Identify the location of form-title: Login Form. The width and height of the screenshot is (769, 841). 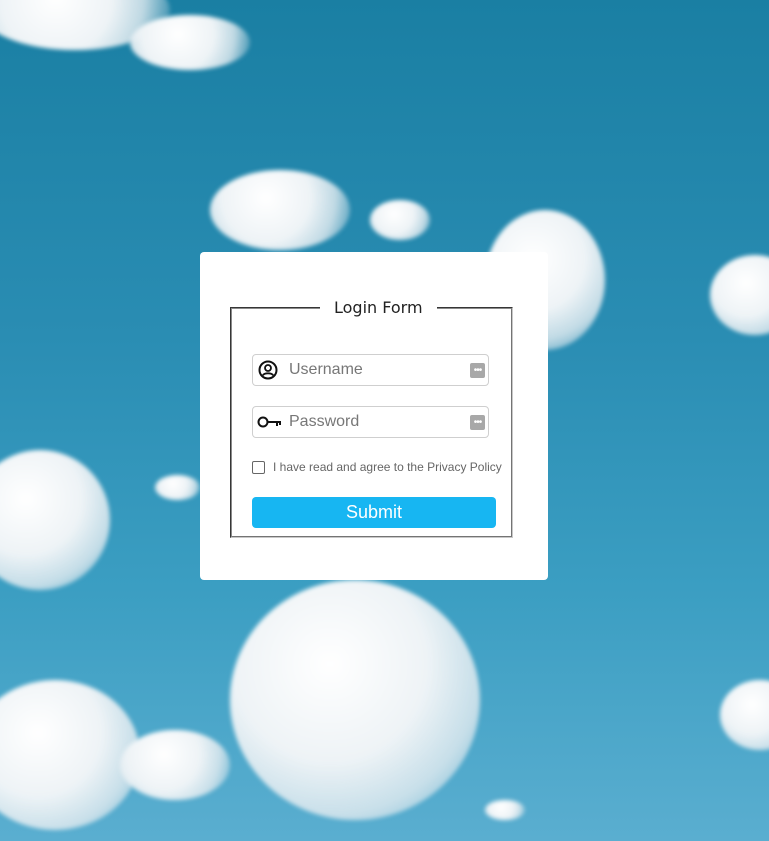
(378, 307).